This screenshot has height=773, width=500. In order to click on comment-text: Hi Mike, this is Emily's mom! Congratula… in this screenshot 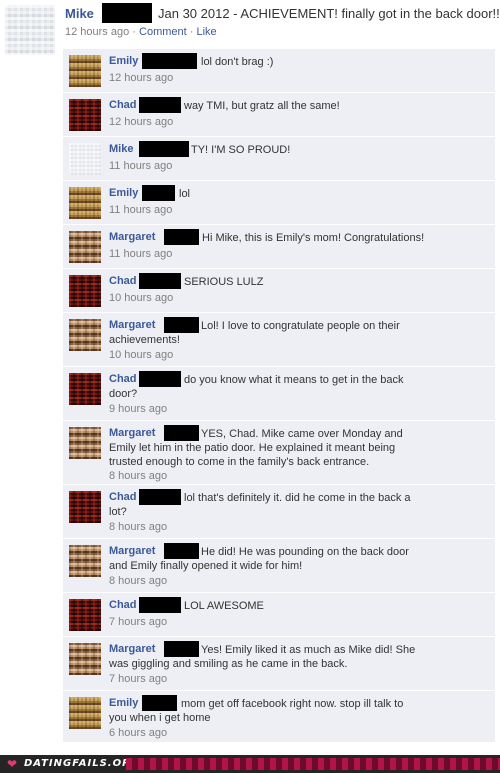, I will do `click(313, 238)`.